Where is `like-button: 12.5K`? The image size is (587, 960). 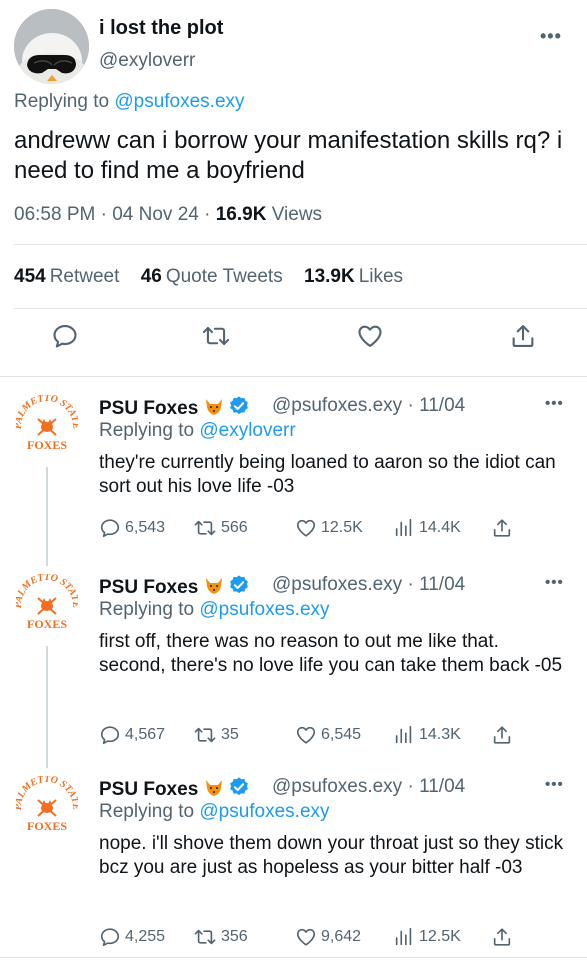 like-button: 12.5K is located at coordinates (329, 528).